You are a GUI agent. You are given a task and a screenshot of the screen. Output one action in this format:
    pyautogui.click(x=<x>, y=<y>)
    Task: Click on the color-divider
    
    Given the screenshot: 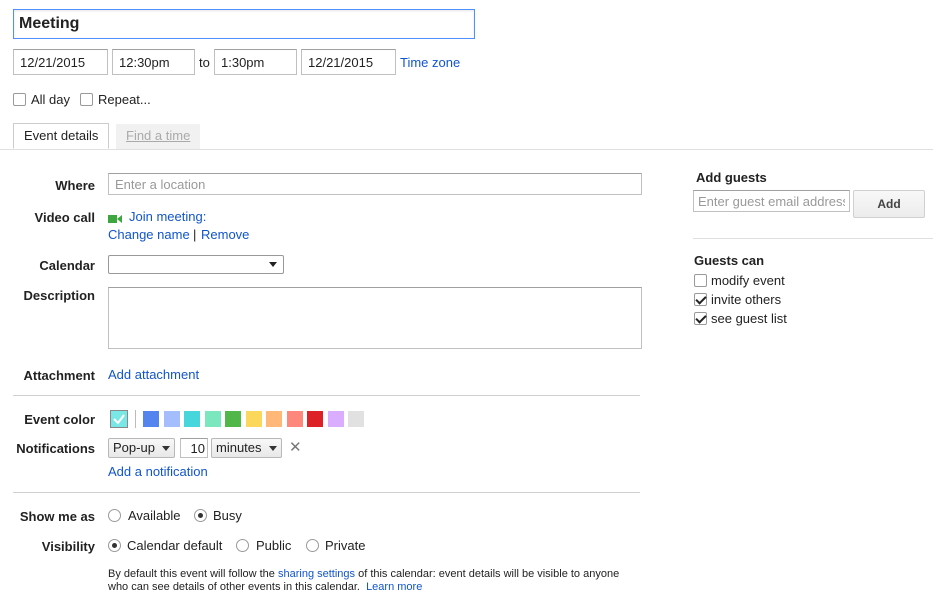 What is the action you would take?
    pyautogui.click(x=135, y=419)
    